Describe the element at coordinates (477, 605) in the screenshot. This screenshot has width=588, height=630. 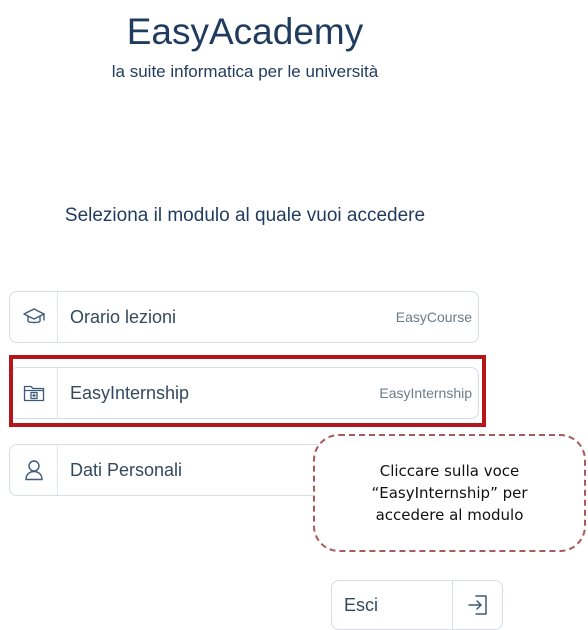
I see `logout-arrow-icon` at that location.